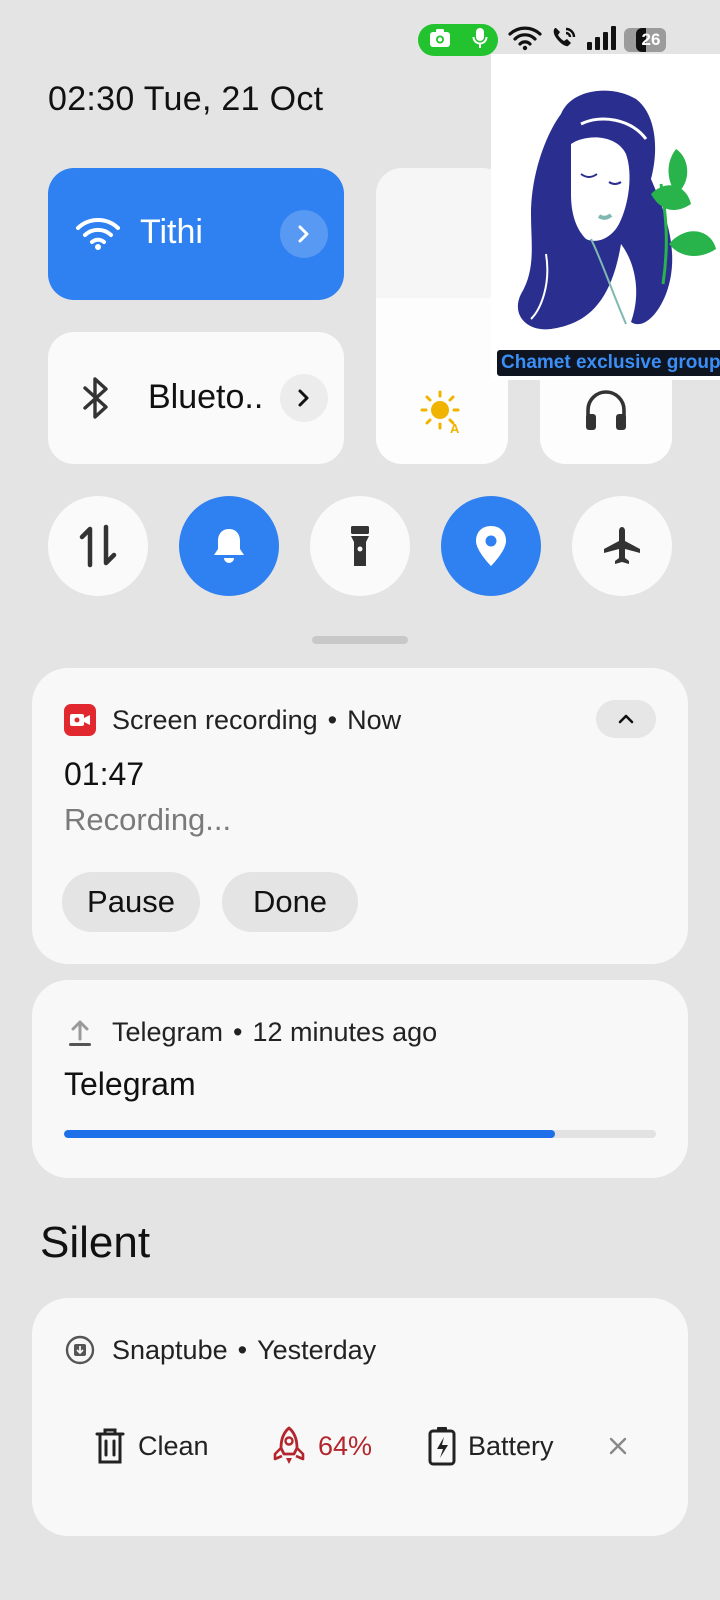 The height and width of the screenshot is (1600, 720). I want to click on battery-action: Battery, so click(491, 1446).